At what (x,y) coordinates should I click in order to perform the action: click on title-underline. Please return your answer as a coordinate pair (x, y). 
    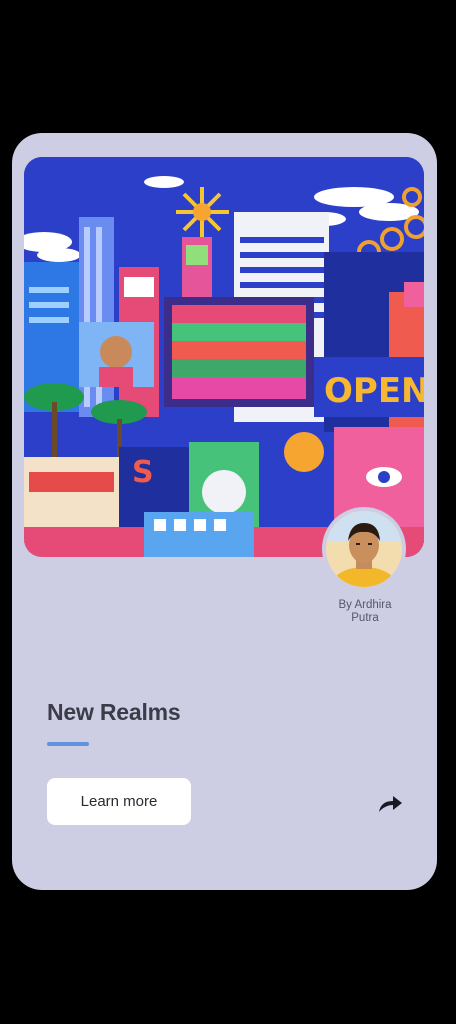
    Looking at the image, I should click on (68, 744).